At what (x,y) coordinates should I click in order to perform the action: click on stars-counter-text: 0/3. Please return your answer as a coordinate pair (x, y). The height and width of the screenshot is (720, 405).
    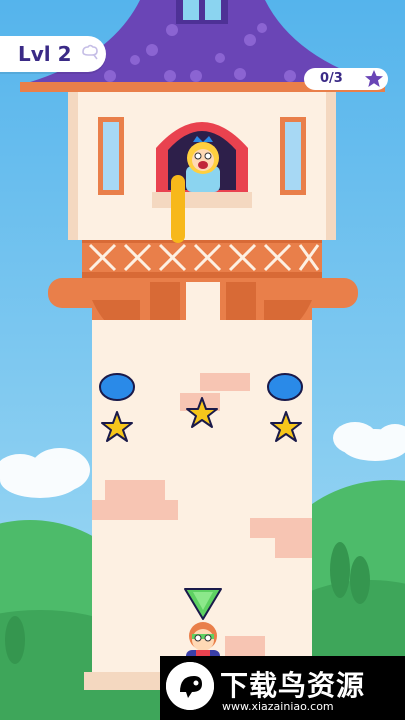
    Looking at the image, I should click on (331, 78).